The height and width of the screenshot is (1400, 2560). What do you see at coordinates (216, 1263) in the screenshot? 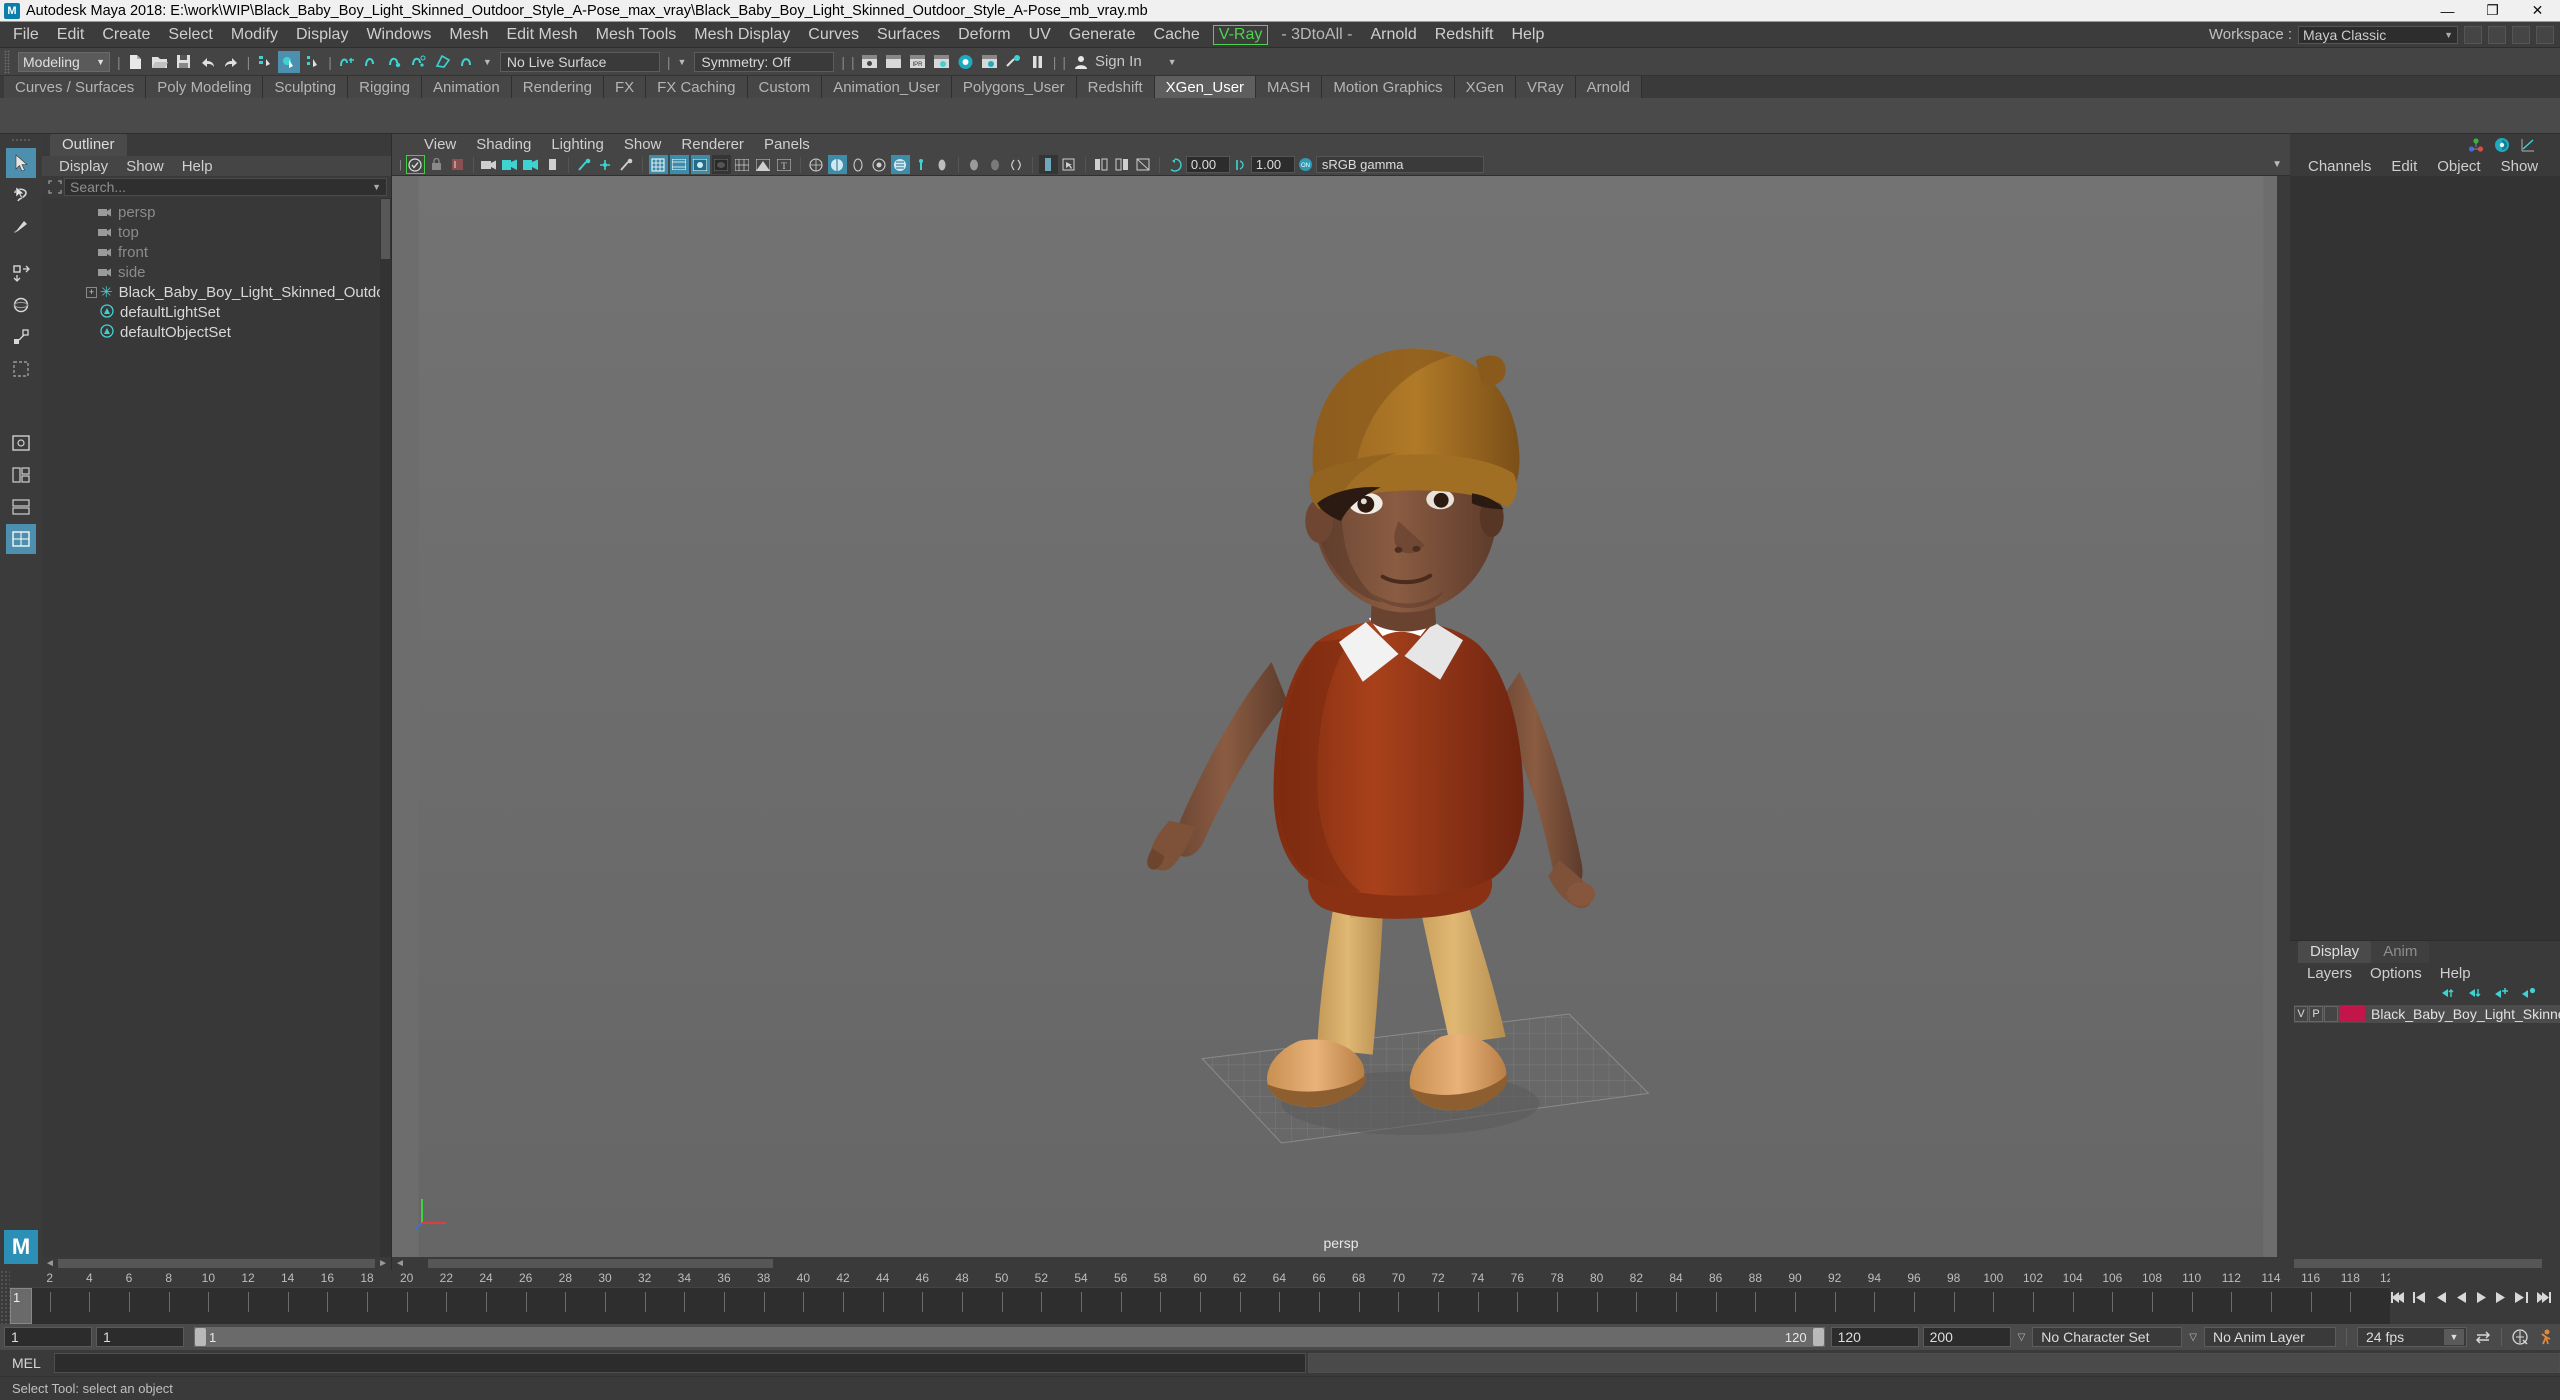
I see `outliner-horizontal-scrollbar: ◄ ►` at bounding box center [216, 1263].